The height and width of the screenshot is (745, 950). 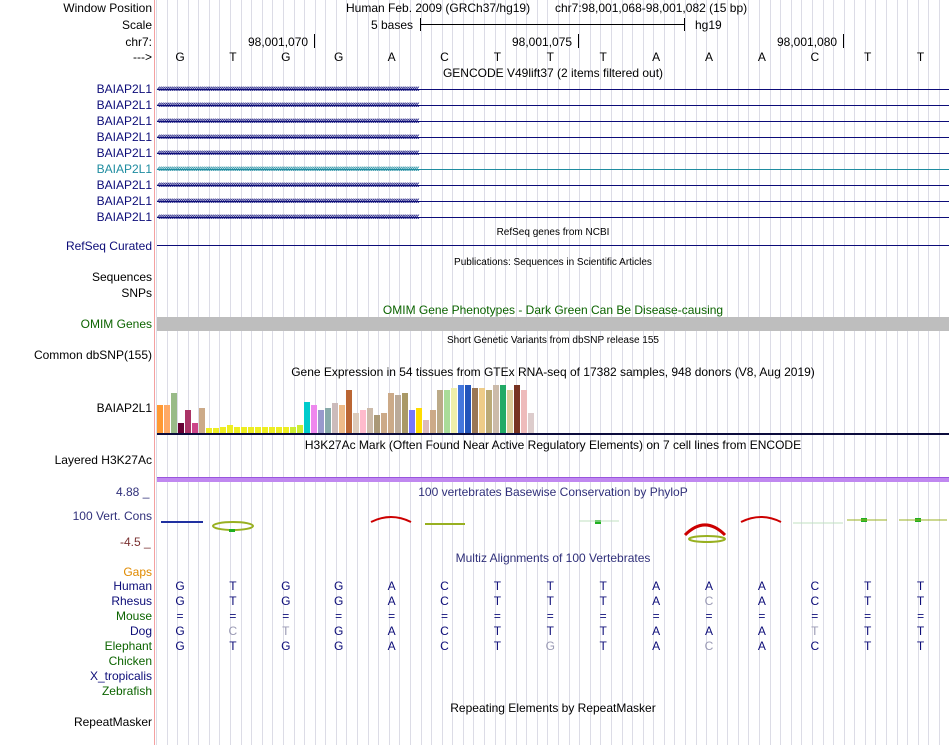 I want to click on multiz-species-label: Zebrafish, so click(x=127, y=691).